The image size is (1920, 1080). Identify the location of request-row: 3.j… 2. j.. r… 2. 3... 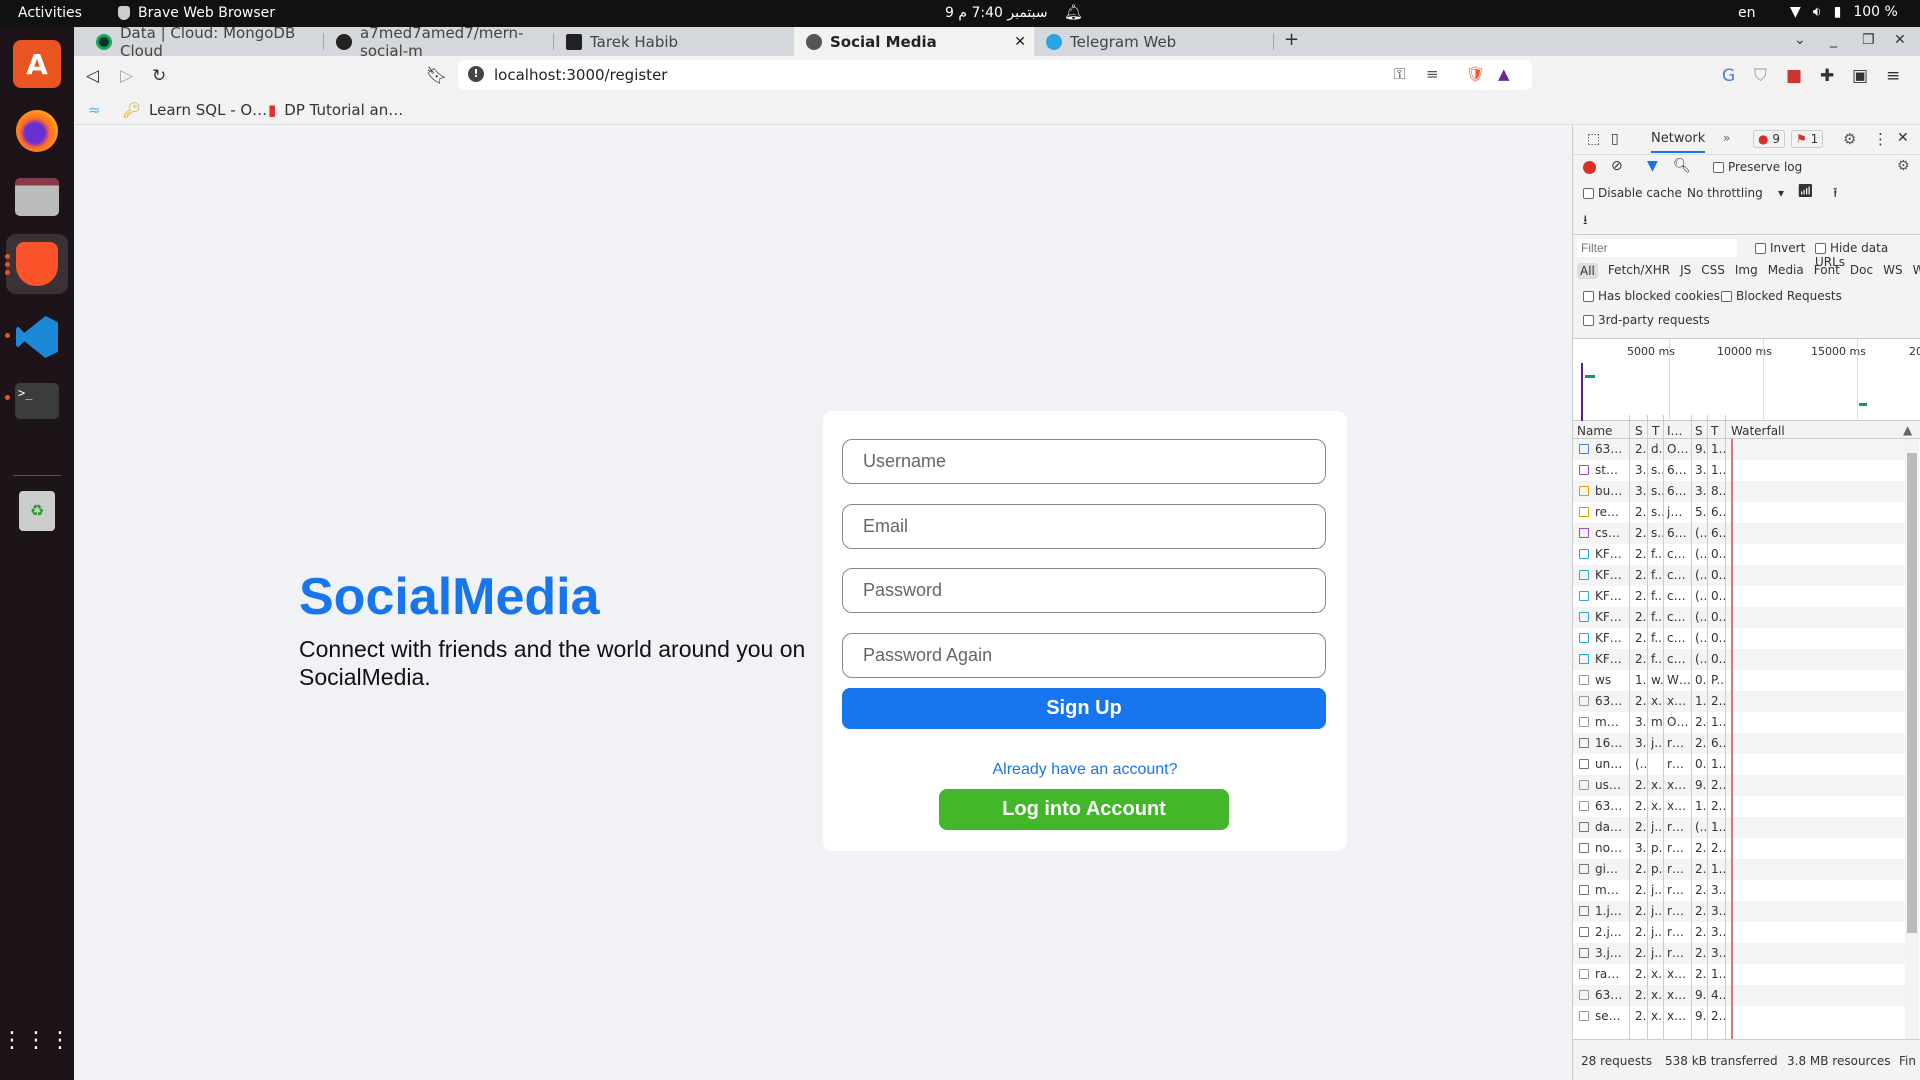
(1739, 953).